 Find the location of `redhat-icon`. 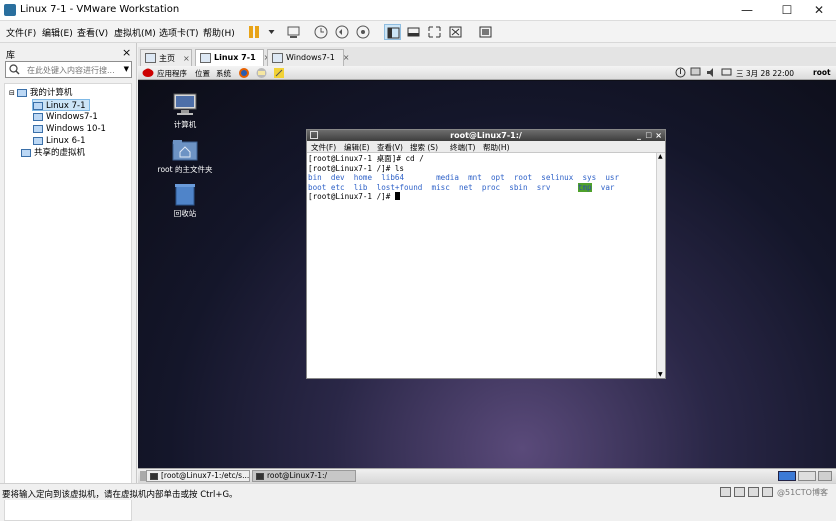

redhat-icon is located at coordinates (148, 73).